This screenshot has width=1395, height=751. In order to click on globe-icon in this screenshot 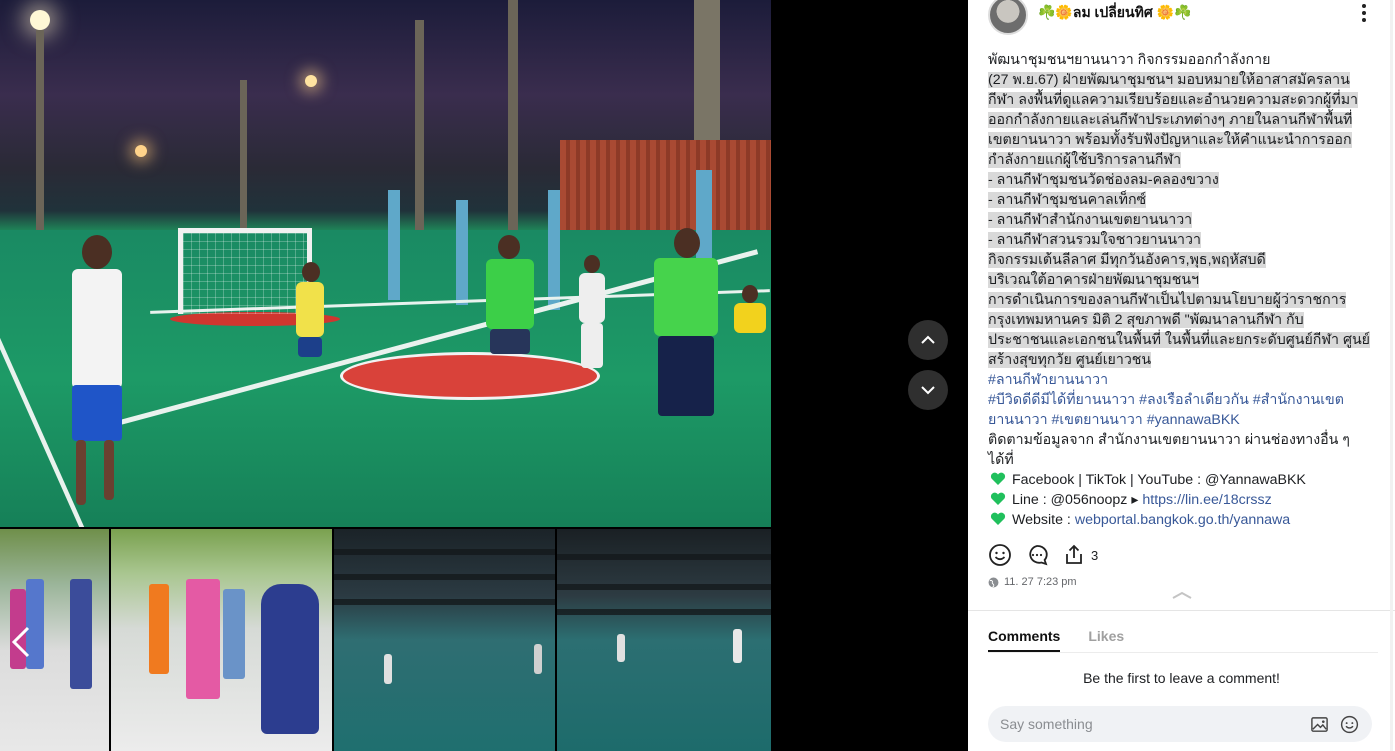, I will do `click(993, 582)`.